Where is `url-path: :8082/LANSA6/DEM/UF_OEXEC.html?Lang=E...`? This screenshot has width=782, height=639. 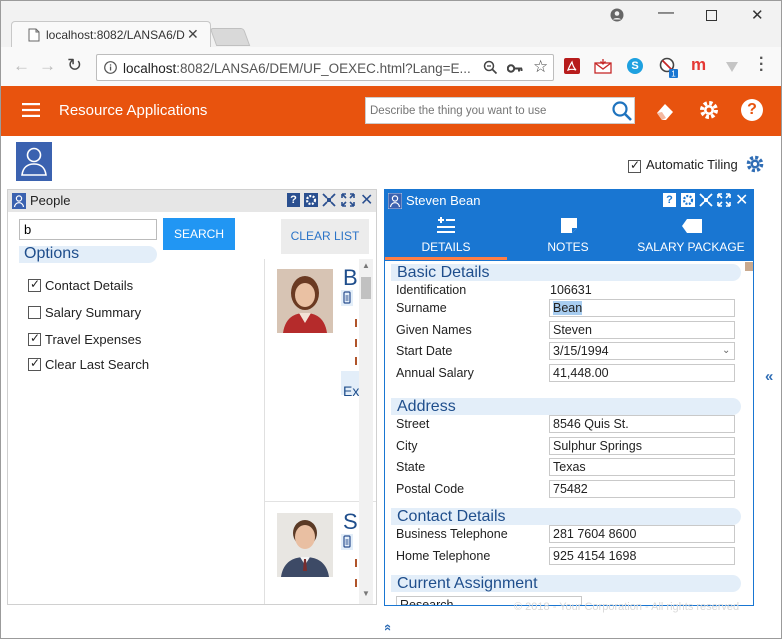
url-path: :8082/LANSA6/DEM/UF_OEXEC.html?Lang=E... is located at coordinates (323, 68).